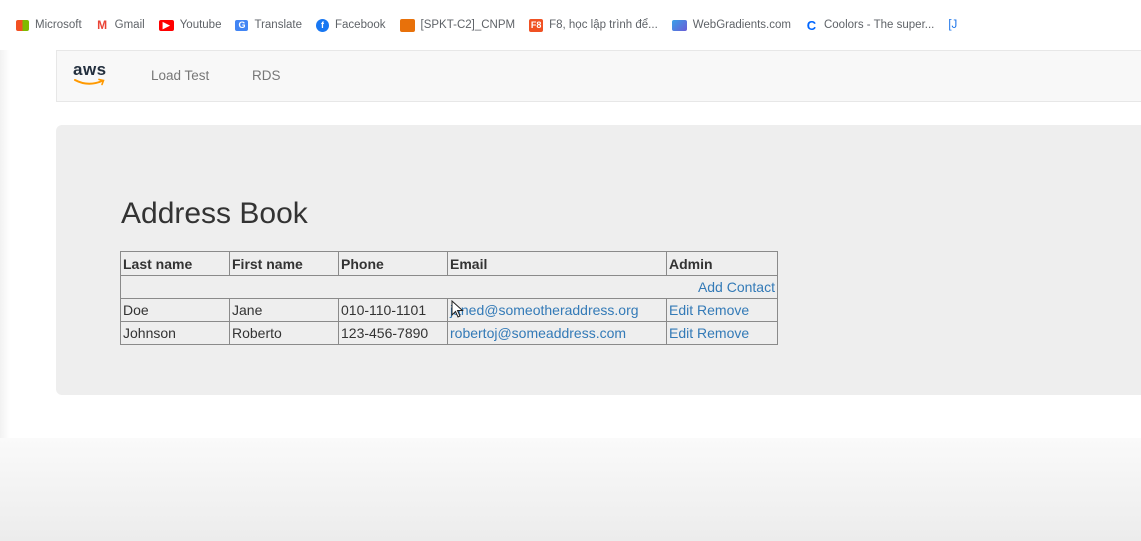 The height and width of the screenshot is (541, 1141). What do you see at coordinates (102, 25) in the screenshot?
I see `gmail-icon: M` at bounding box center [102, 25].